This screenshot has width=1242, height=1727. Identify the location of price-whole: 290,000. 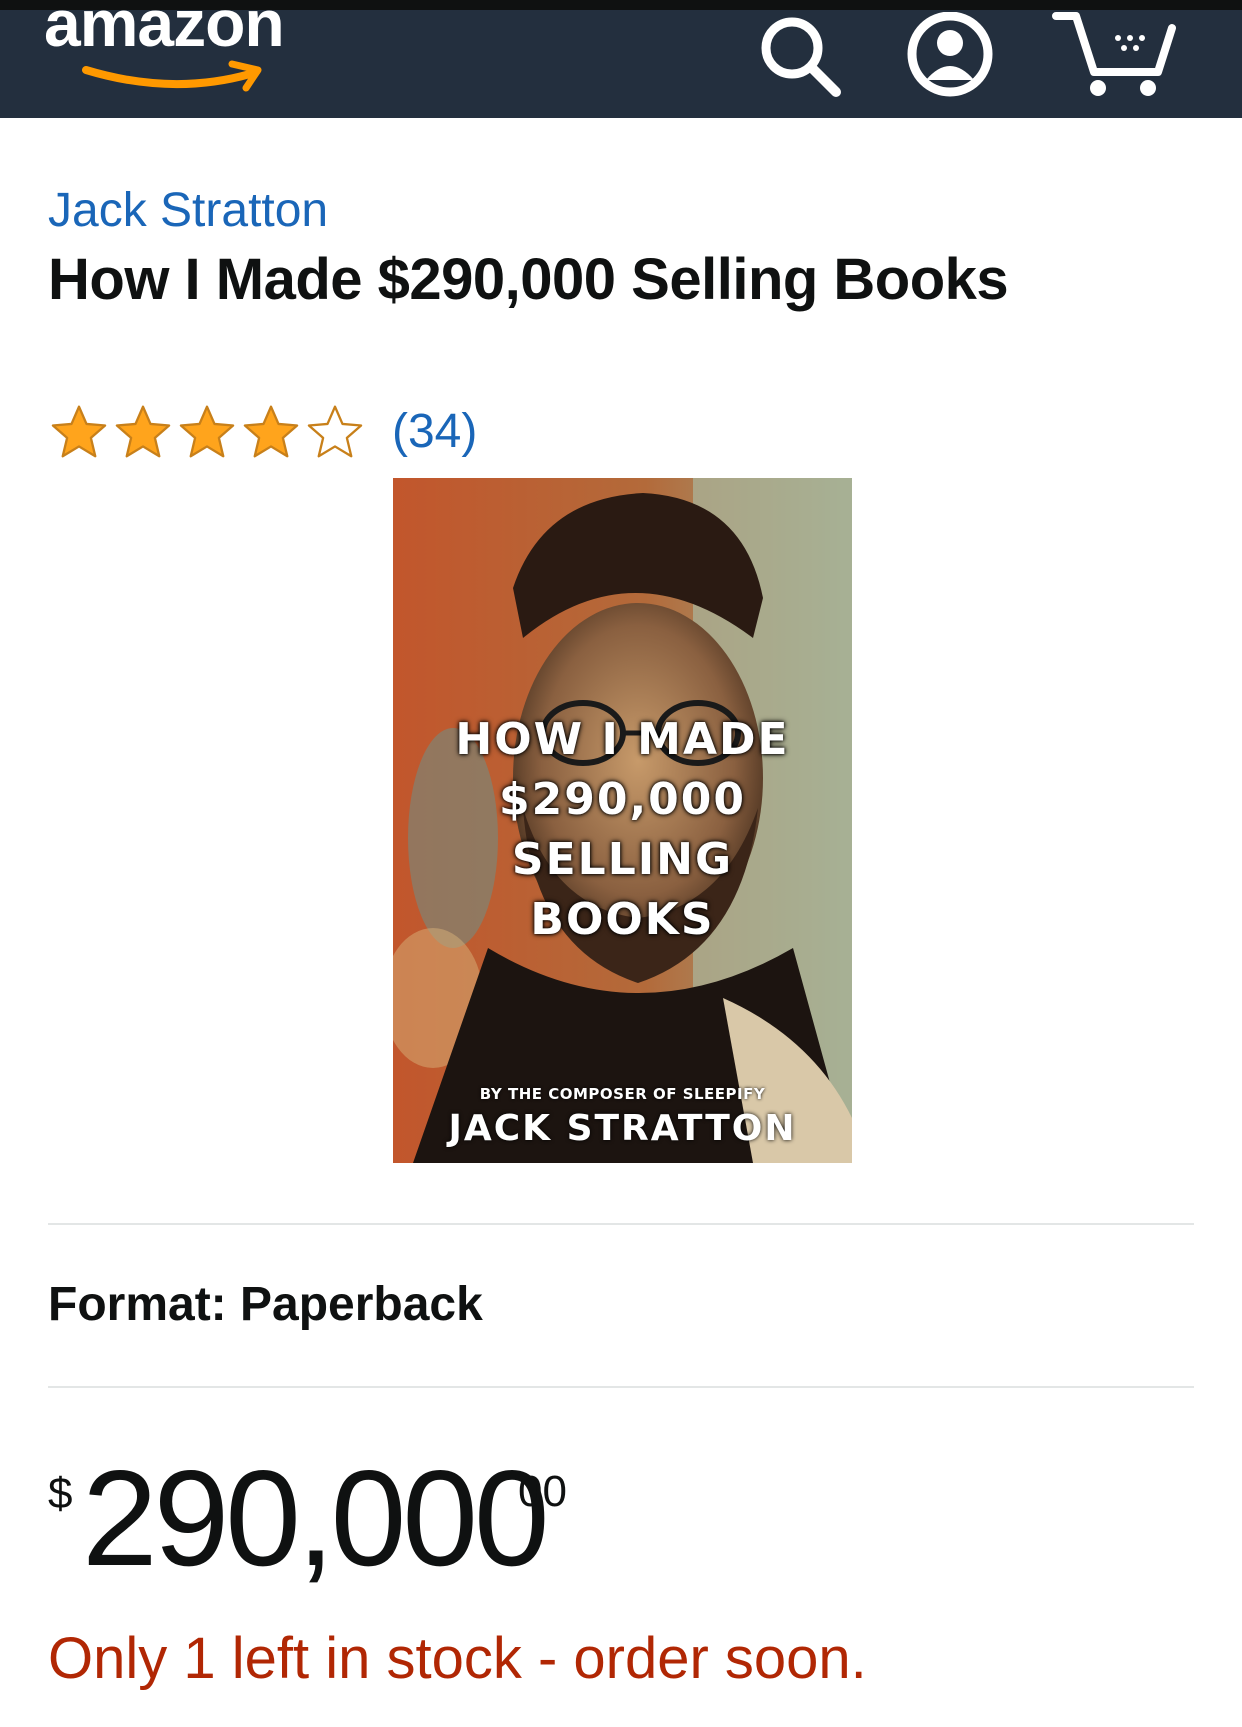
(316, 1518).